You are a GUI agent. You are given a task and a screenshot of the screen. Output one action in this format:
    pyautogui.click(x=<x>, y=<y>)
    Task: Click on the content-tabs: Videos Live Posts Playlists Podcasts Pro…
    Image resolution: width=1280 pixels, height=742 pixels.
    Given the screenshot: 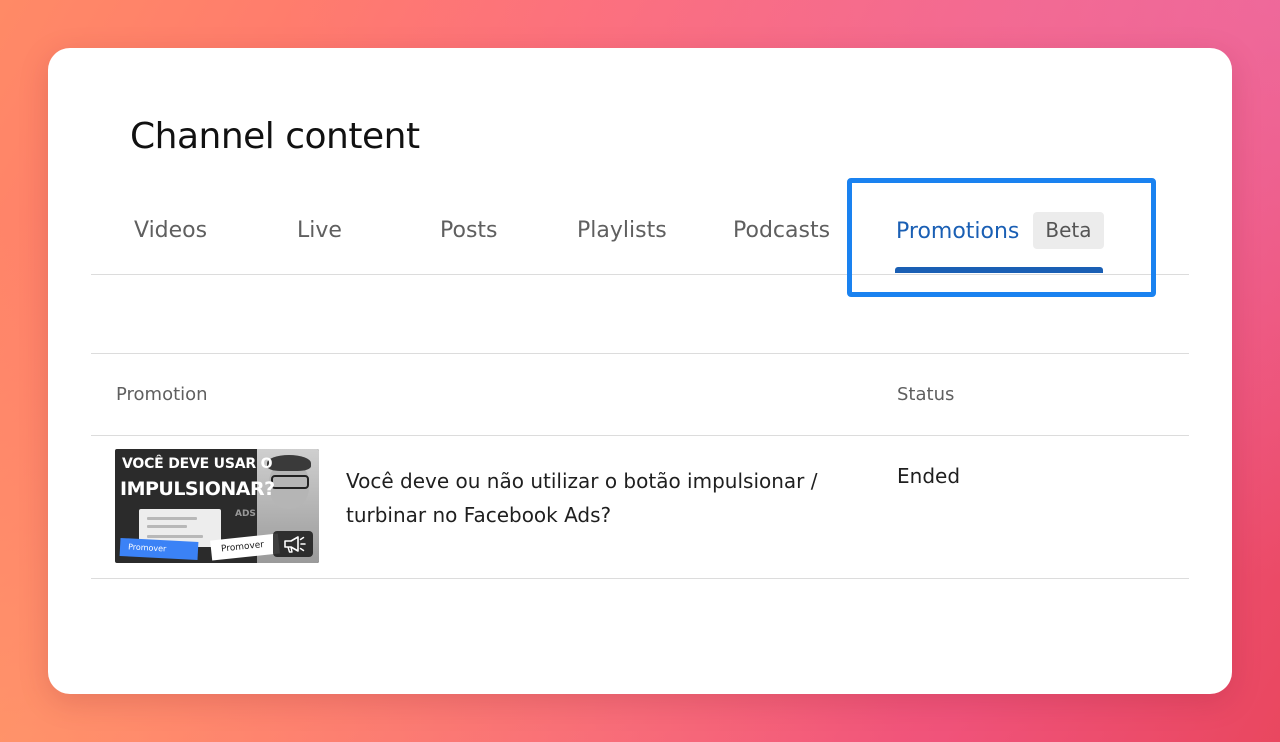 What is the action you would take?
    pyautogui.click(x=640, y=231)
    